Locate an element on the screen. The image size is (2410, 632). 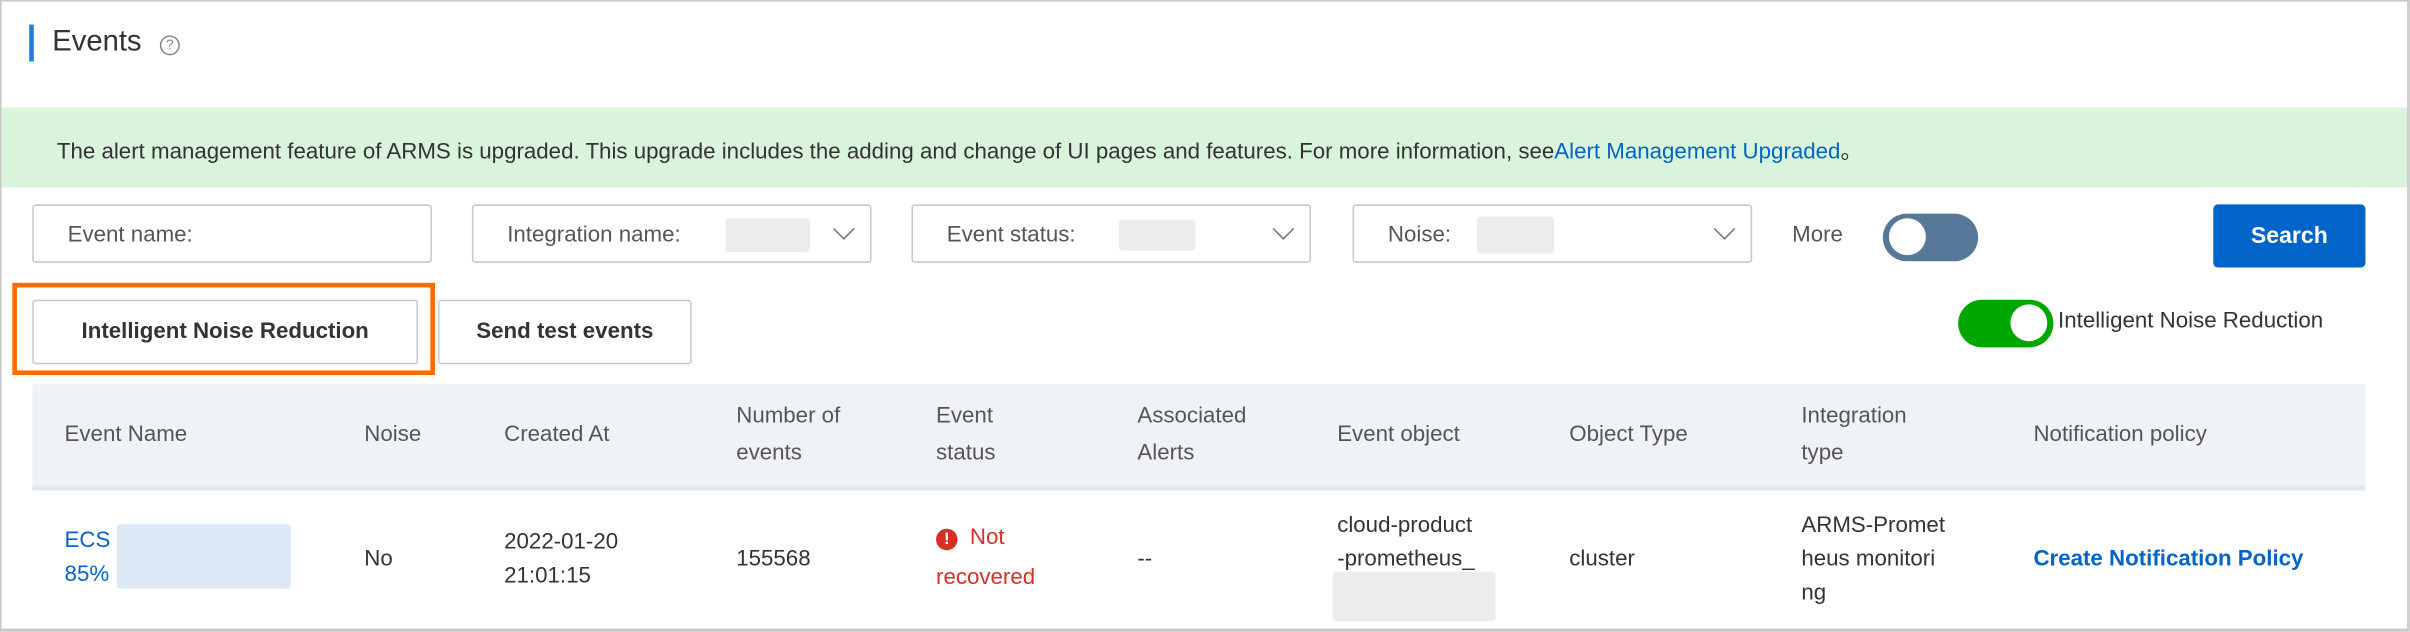
redacted-event-object is located at coordinates (1414, 596).